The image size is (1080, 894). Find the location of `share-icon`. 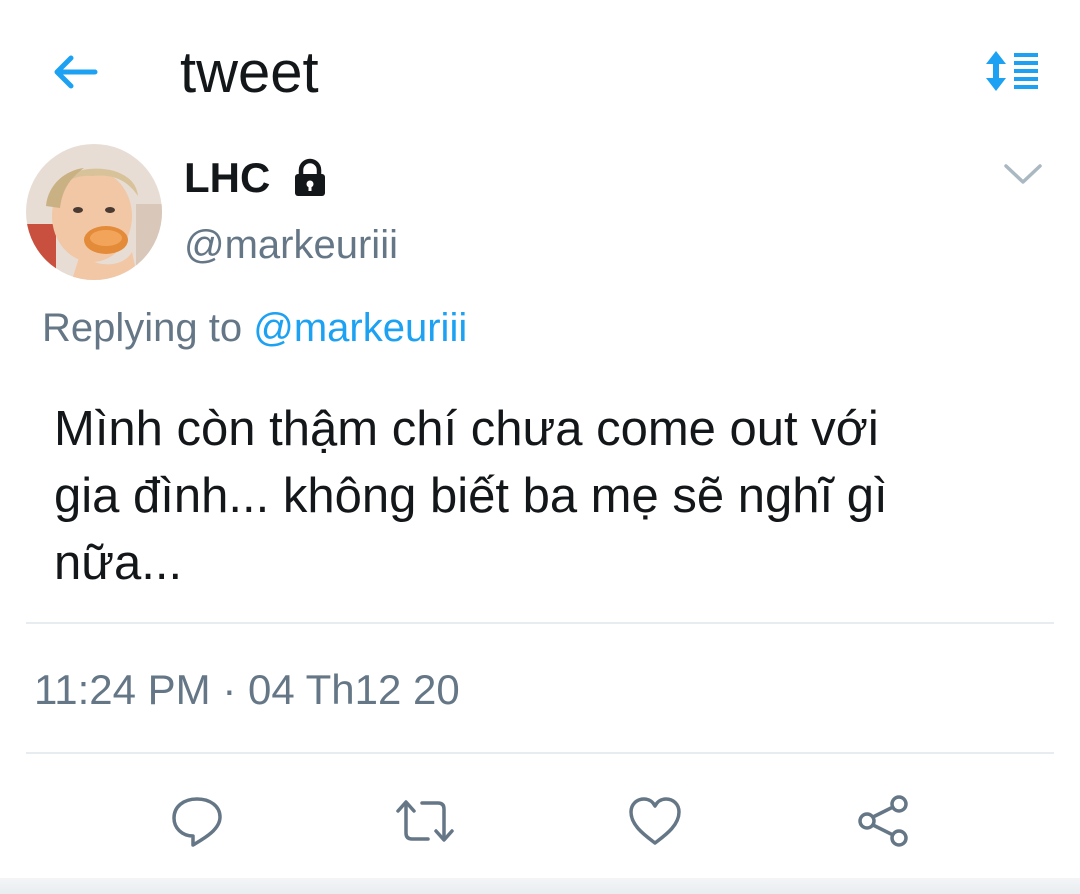

share-icon is located at coordinates (883, 821).